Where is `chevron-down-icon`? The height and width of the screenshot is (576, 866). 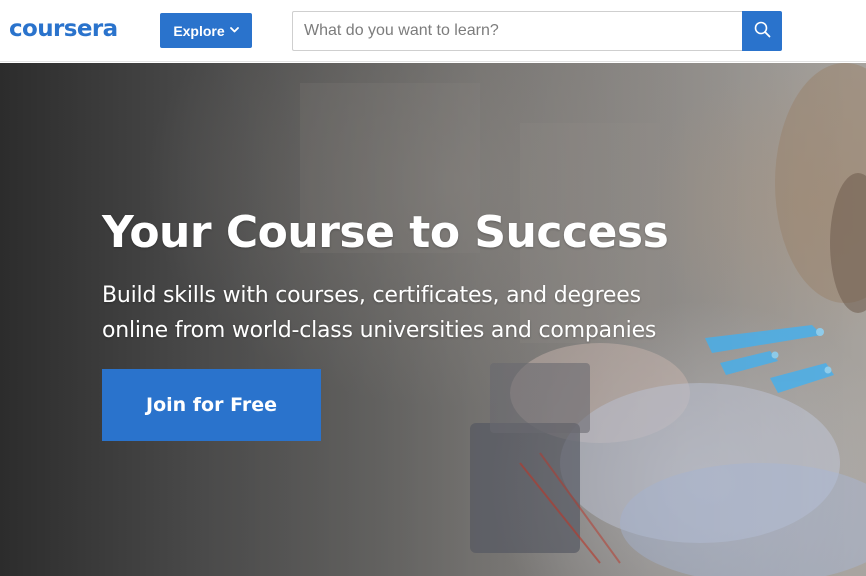 chevron-down-icon is located at coordinates (234, 31).